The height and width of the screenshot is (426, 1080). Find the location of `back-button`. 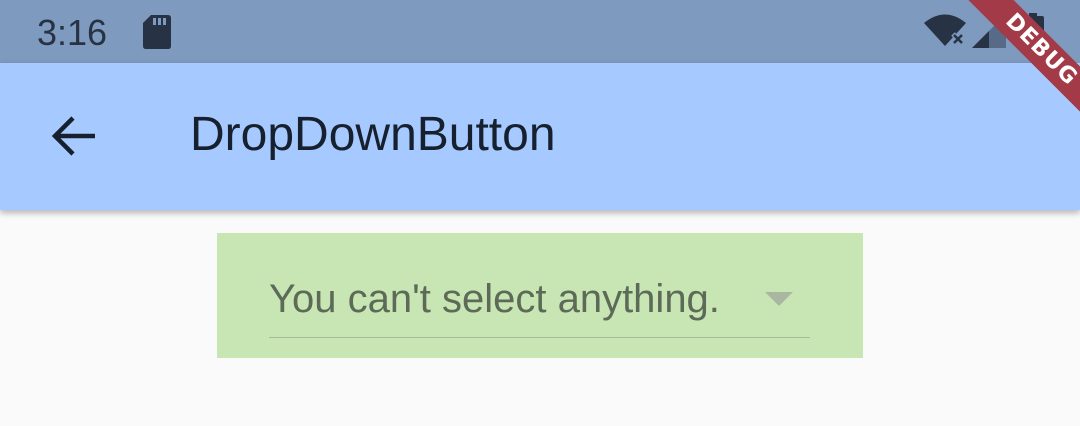

back-button is located at coordinates (74, 136).